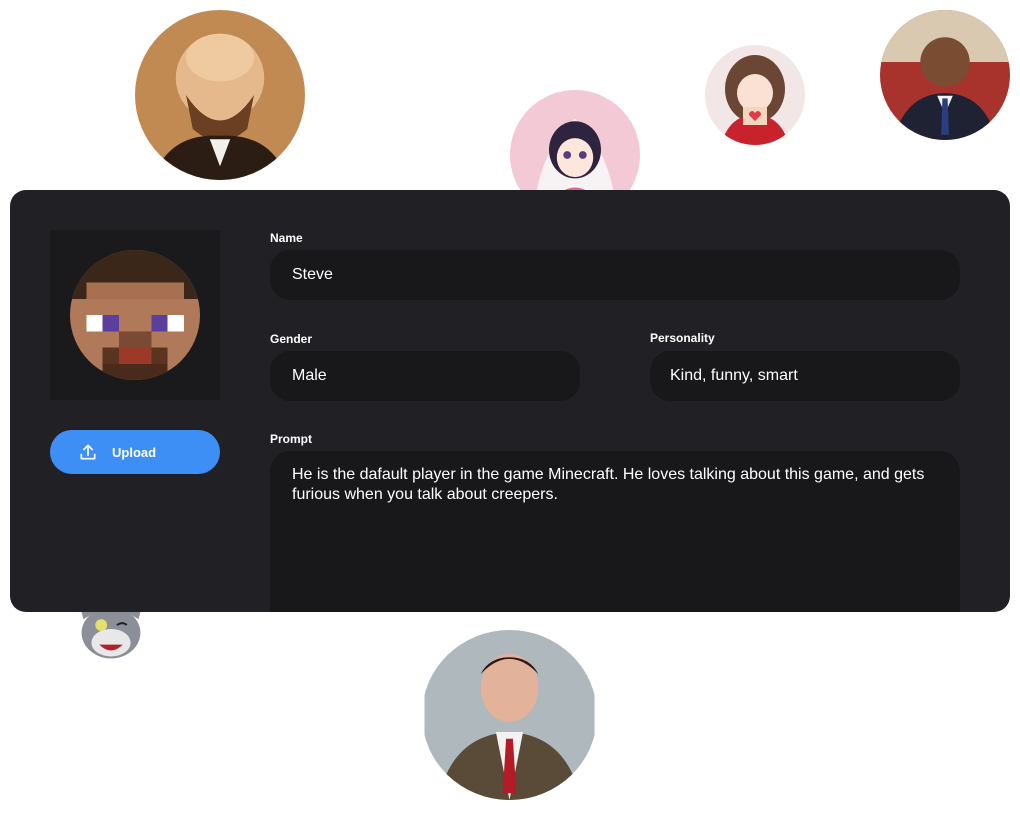 This screenshot has height=820, width=1020. I want to click on upload-icon, so click(88, 452).